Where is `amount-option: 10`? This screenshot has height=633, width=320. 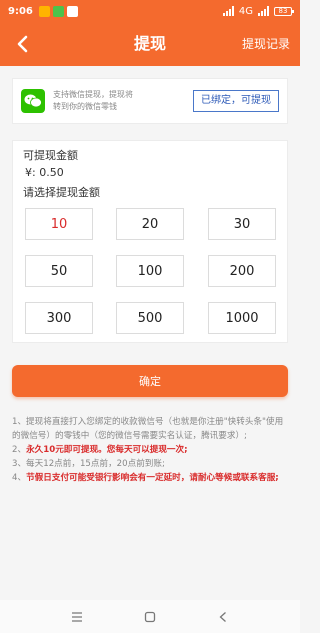 amount-option: 10 is located at coordinates (59, 224).